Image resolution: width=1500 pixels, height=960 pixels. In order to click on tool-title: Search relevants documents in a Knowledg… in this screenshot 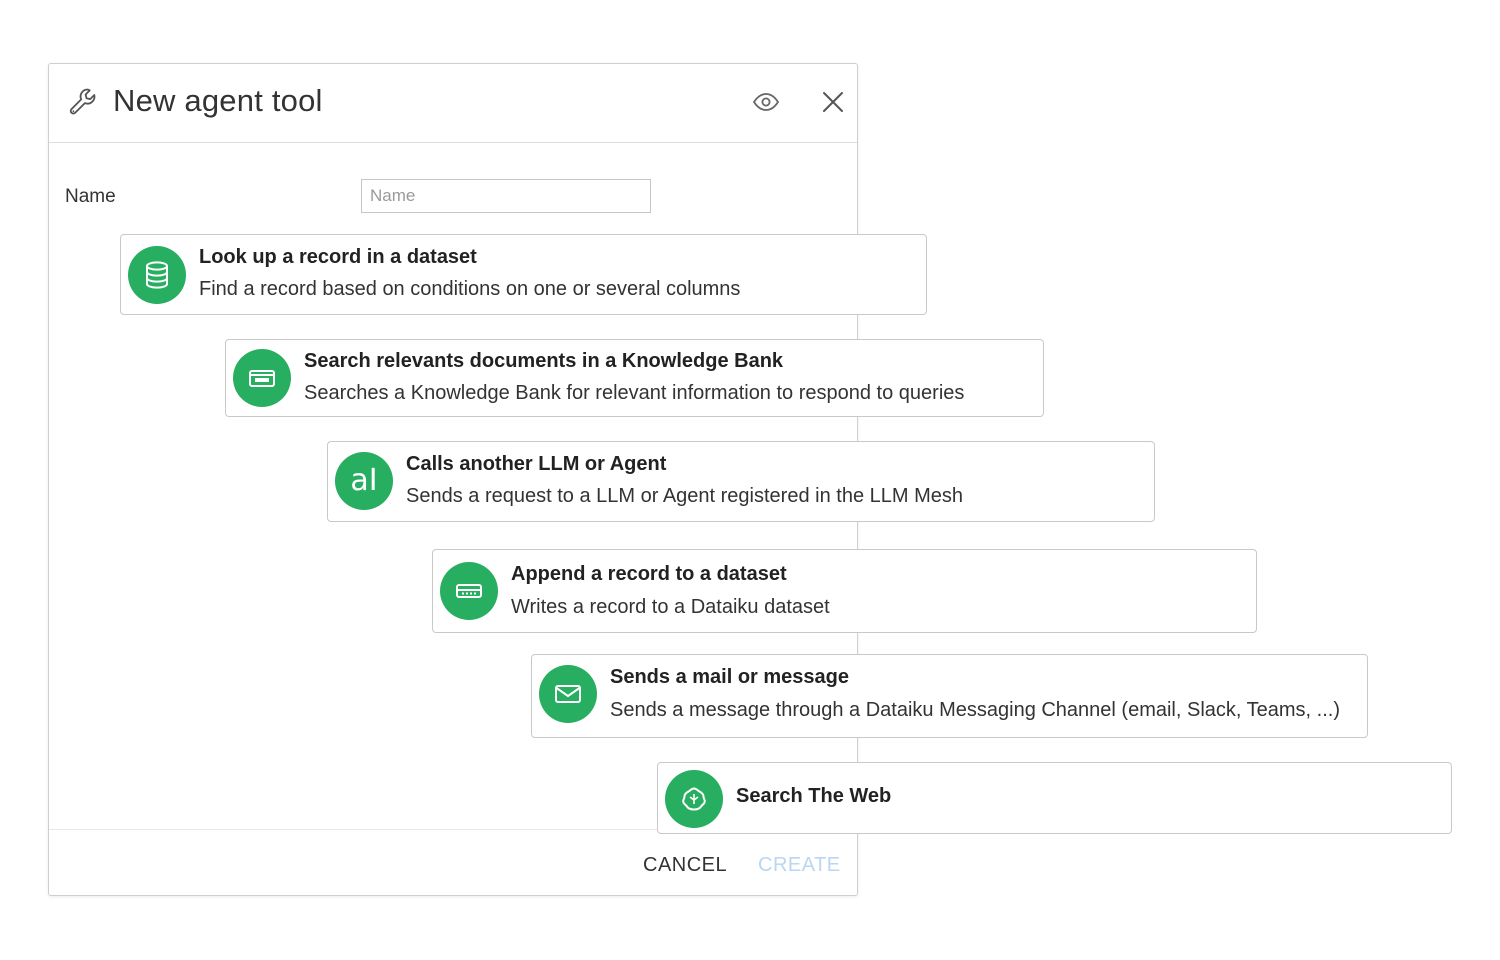, I will do `click(544, 361)`.